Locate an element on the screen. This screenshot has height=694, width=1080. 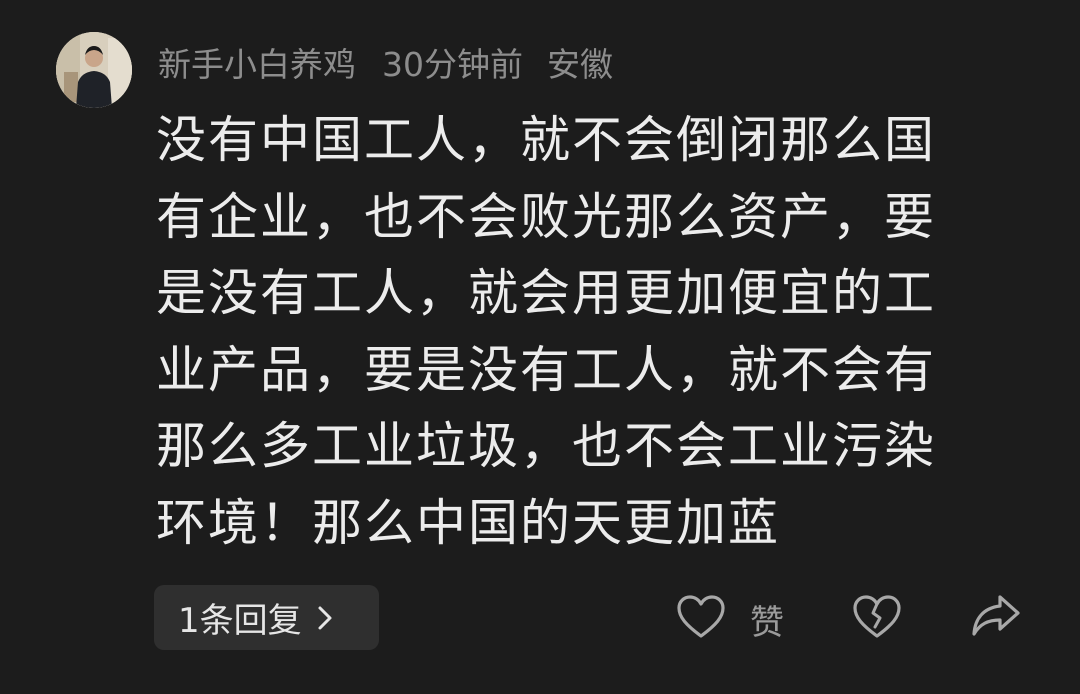
heart-icon is located at coordinates (701, 619).